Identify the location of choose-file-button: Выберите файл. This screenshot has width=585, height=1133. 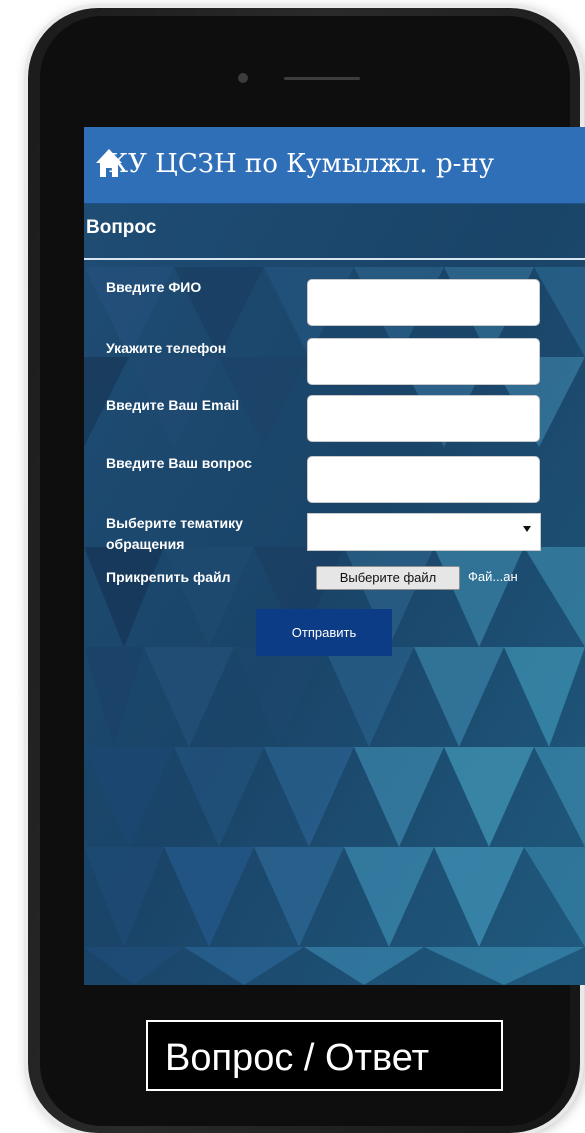
(388, 578).